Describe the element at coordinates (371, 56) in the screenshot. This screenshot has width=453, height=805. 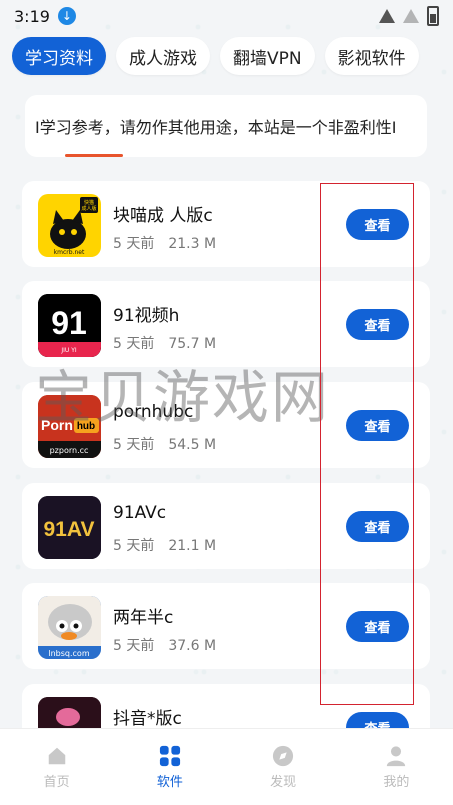
I see `tab-video-apps: 影视软件` at that location.